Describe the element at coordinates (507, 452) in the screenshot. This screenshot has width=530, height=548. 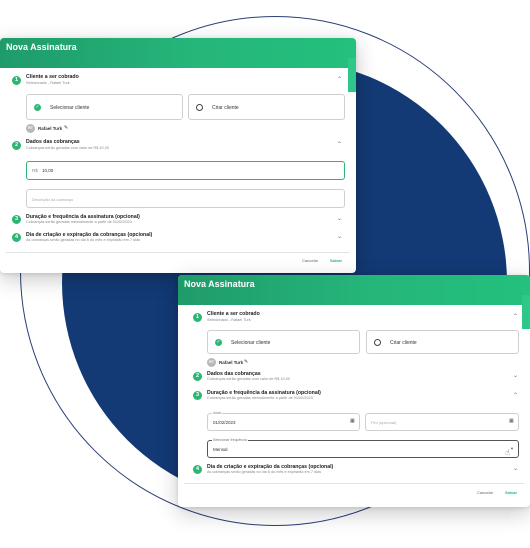
I see `mouse-pointer-icon: ☝` at that location.